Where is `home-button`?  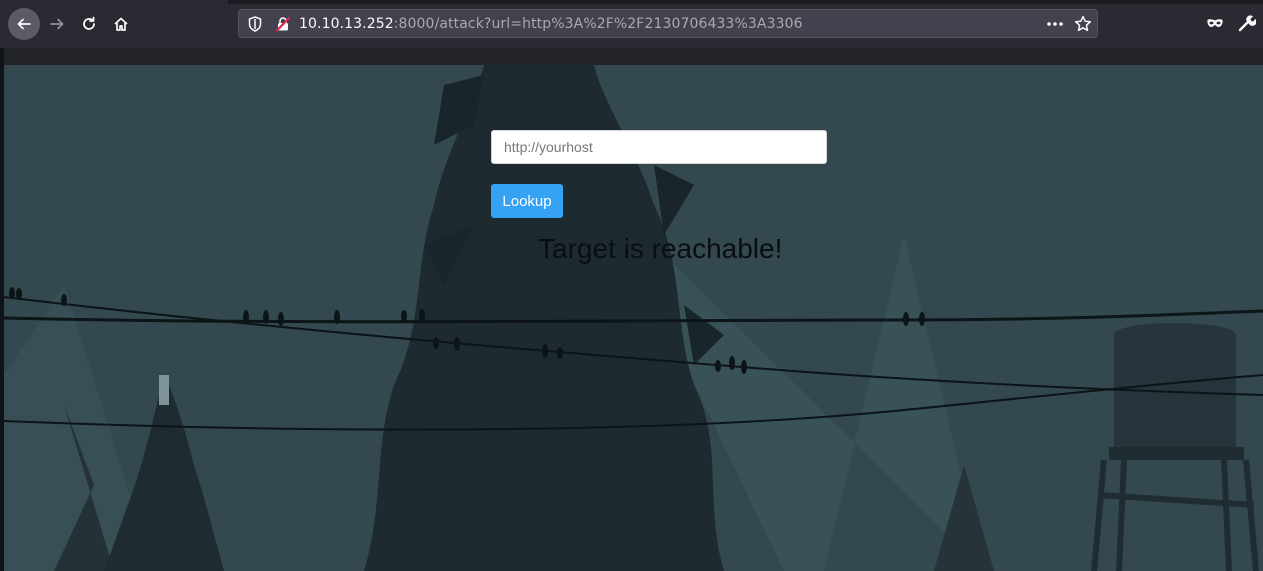 home-button is located at coordinates (121, 24).